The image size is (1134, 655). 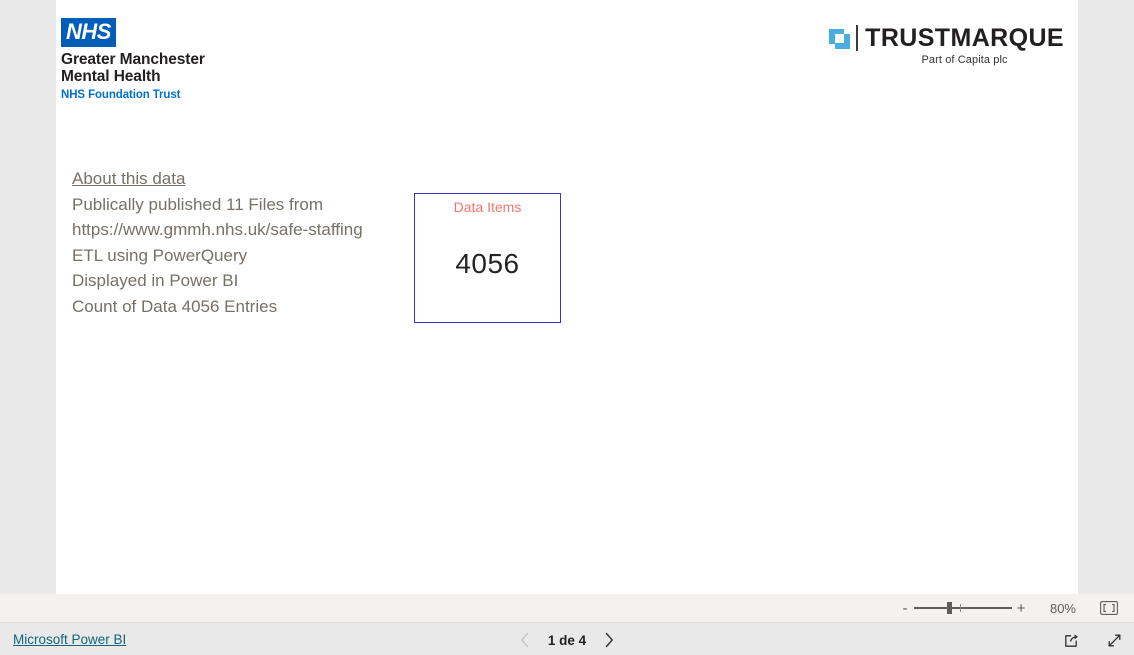 I want to click on data-items-card-value: 4056, so click(x=487, y=263).